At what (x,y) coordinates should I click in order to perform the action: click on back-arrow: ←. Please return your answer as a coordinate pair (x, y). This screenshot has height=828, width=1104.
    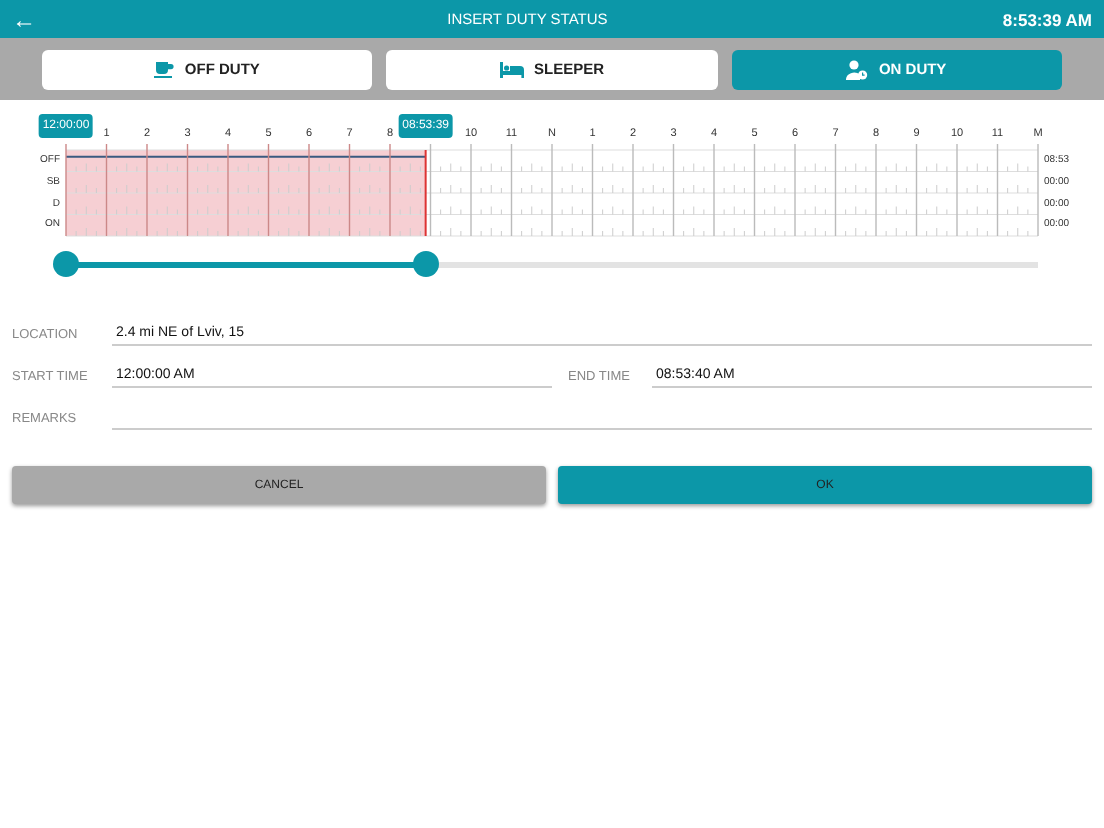
    Looking at the image, I should click on (32, 19).